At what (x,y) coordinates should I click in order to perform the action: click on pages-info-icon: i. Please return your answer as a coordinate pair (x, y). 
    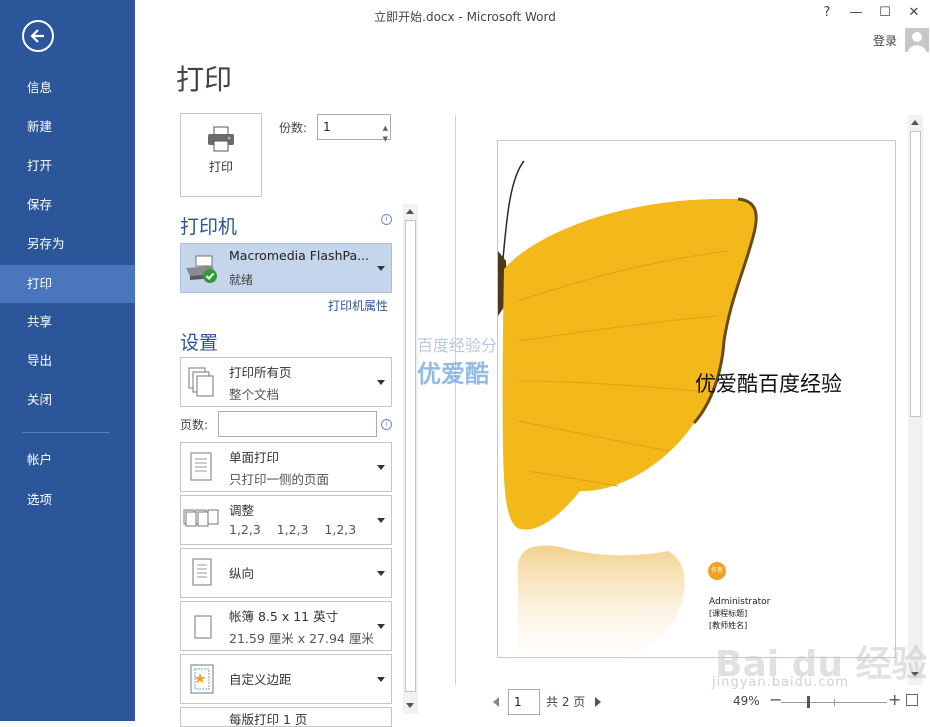
    Looking at the image, I should click on (386, 424).